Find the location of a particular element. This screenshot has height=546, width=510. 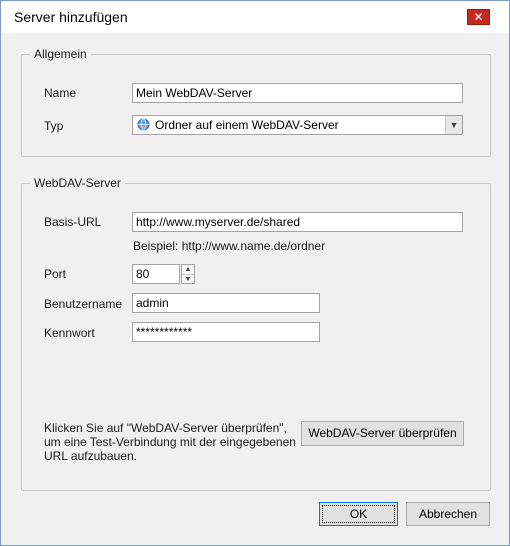

chevron-down-icon: ▼ is located at coordinates (454, 125).